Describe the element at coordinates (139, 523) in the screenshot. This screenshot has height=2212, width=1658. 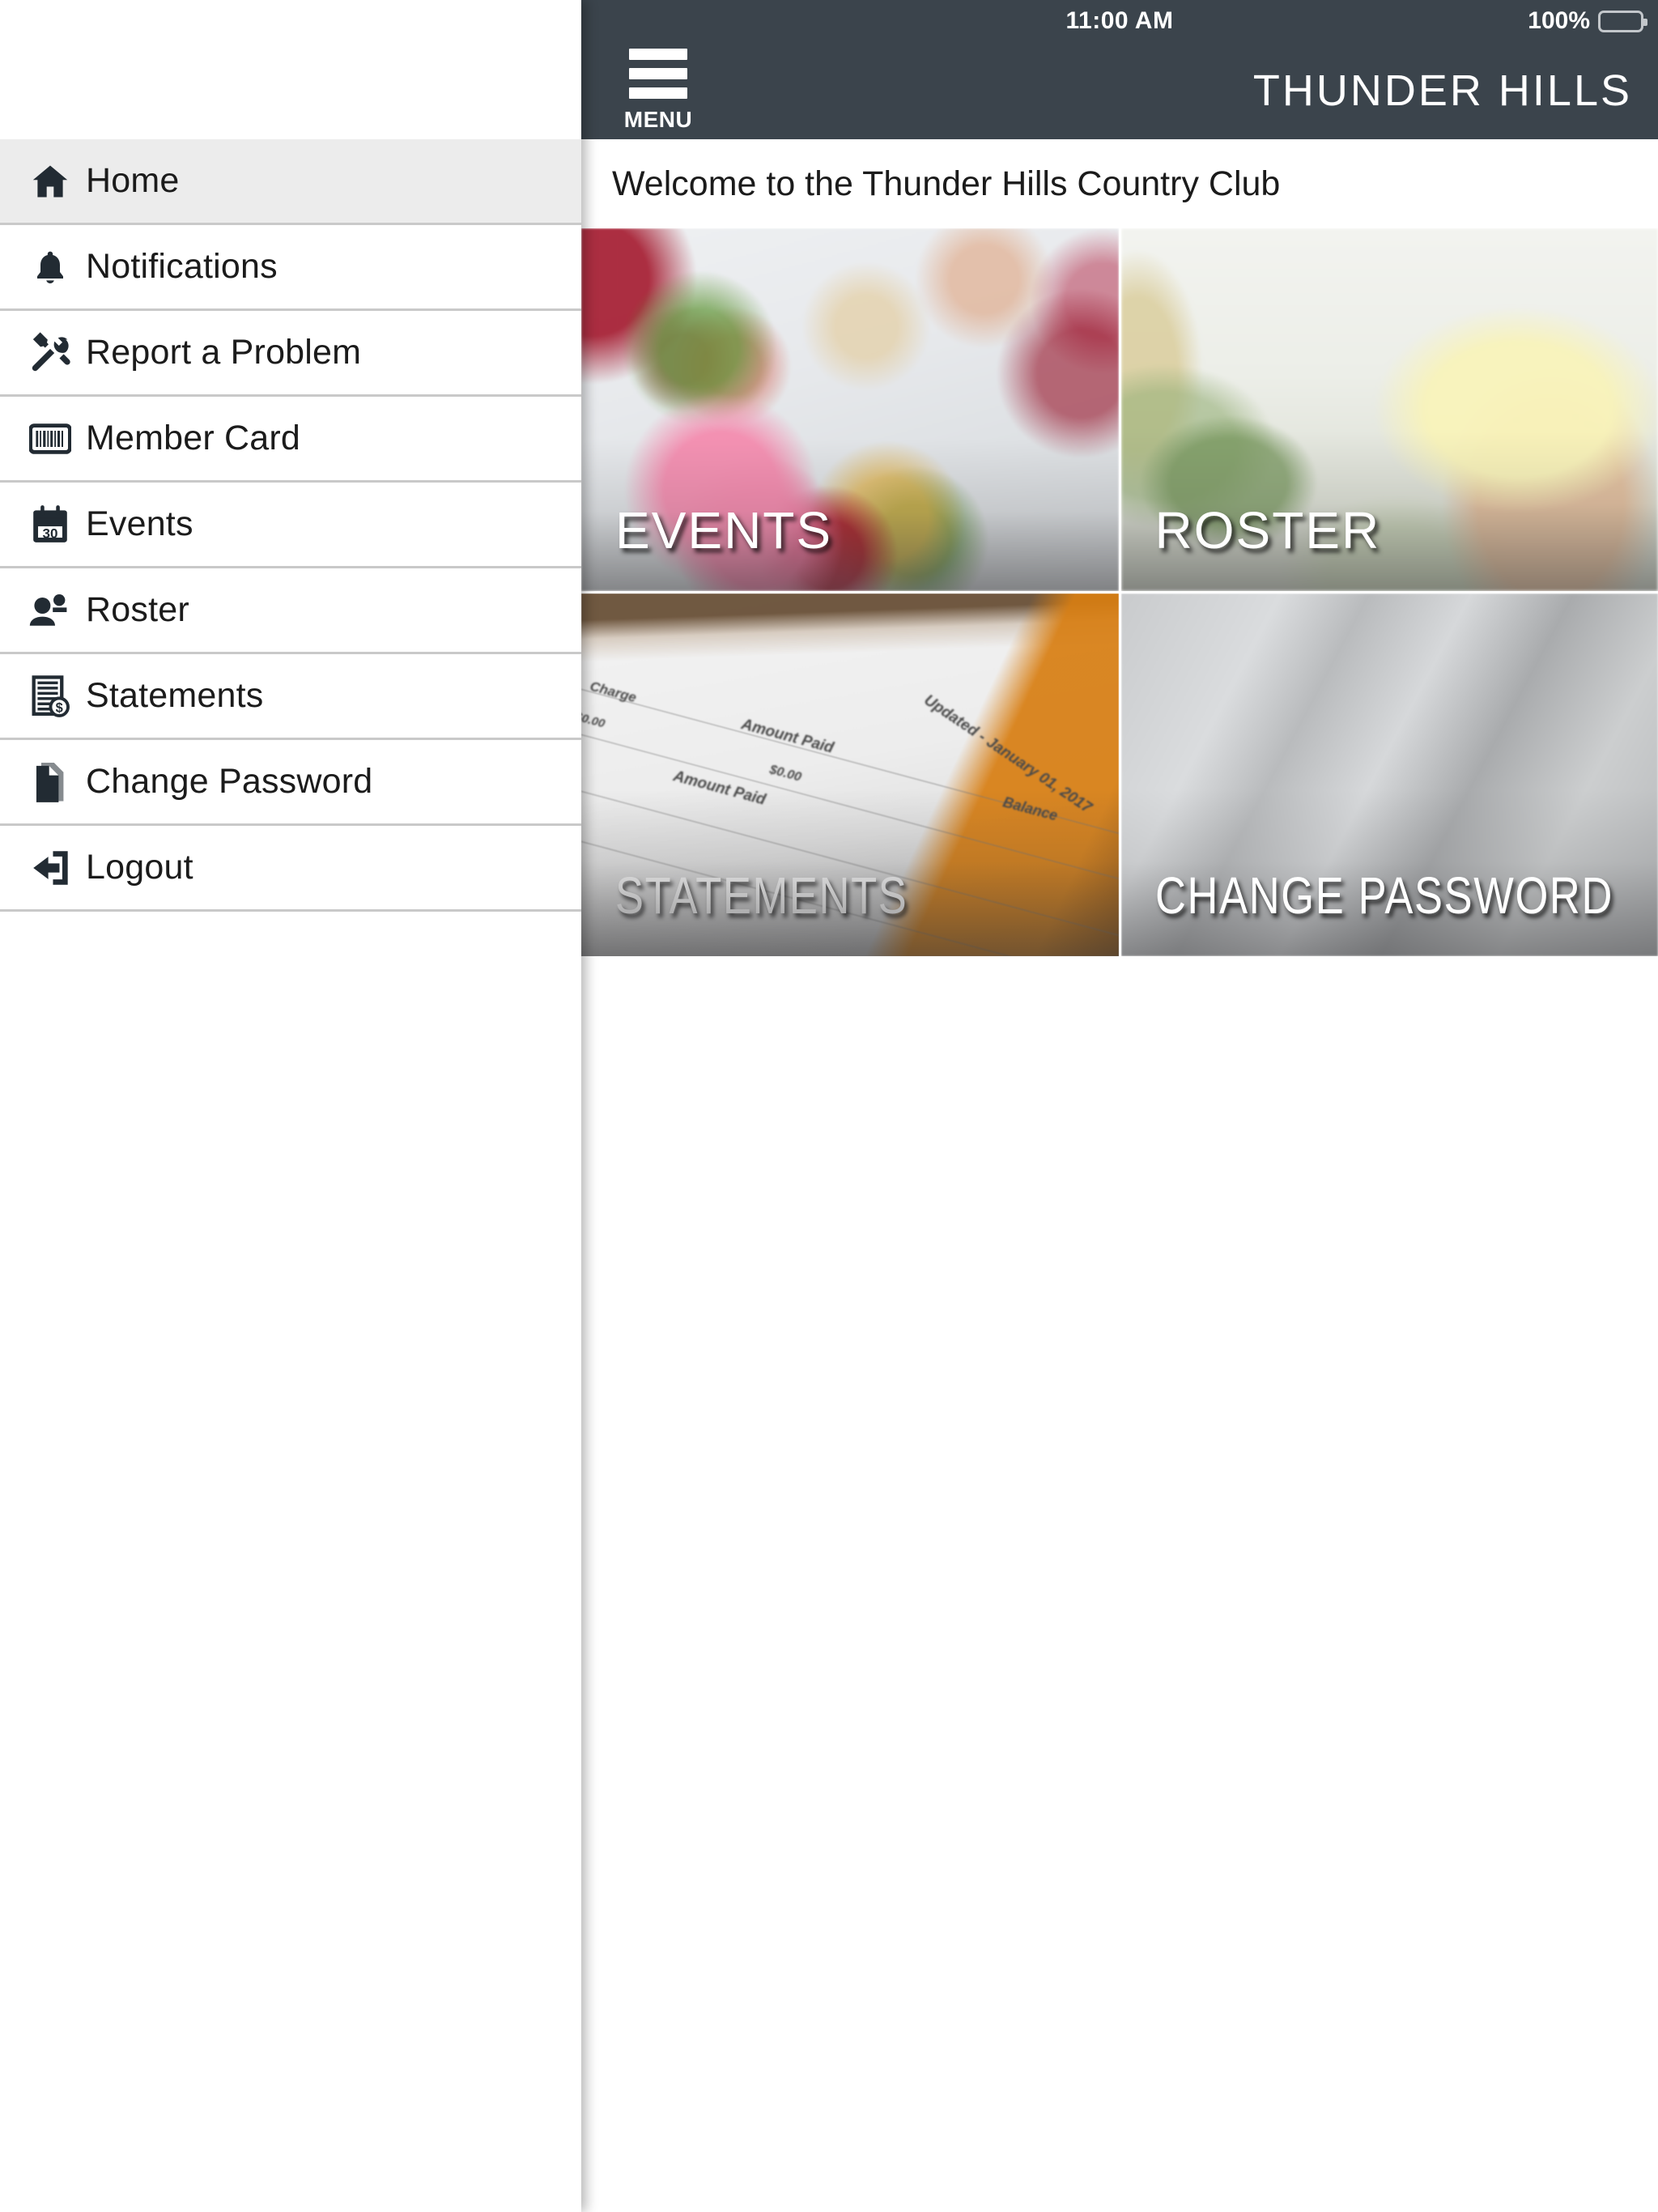
I see `sidebar-item-events-label: Events` at that location.